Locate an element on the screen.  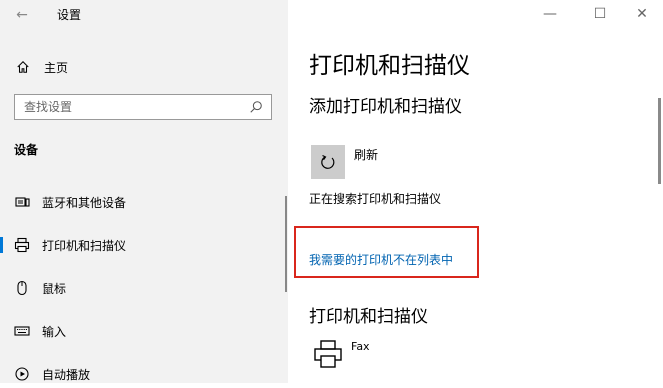
mouse-icon is located at coordinates (22, 288).